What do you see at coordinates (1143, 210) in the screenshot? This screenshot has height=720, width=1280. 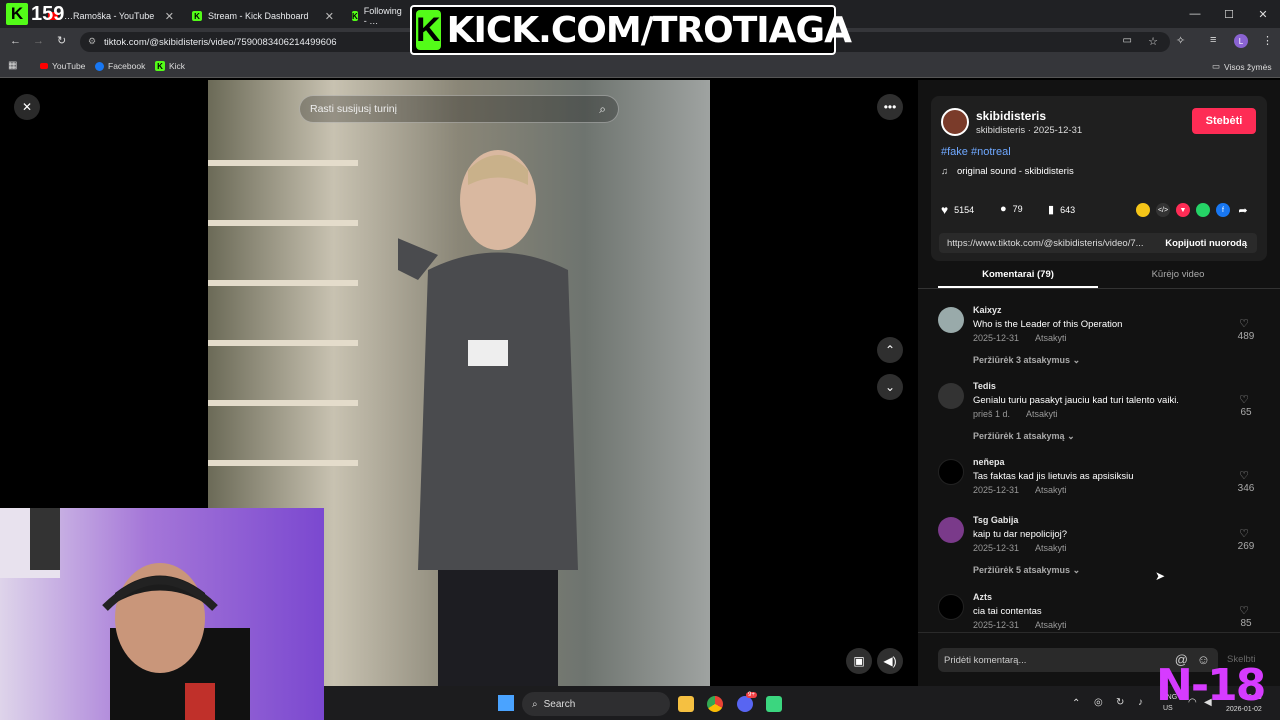 I see `coin-icon` at bounding box center [1143, 210].